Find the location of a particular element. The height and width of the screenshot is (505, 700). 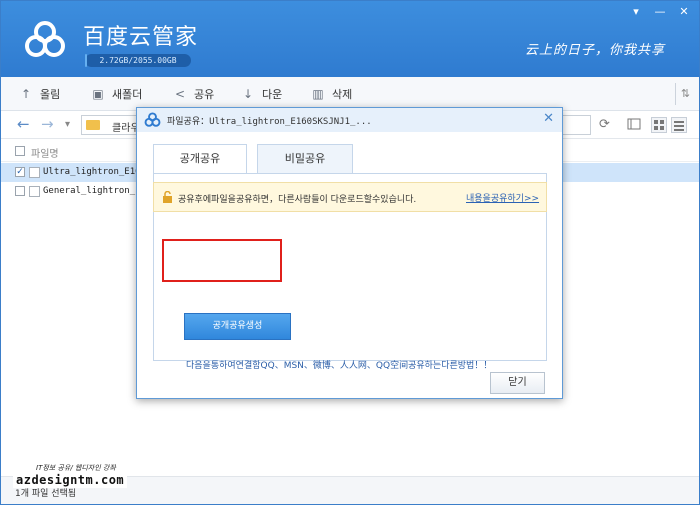

upload-button: ↑ 올림 is located at coordinates (39, 94).